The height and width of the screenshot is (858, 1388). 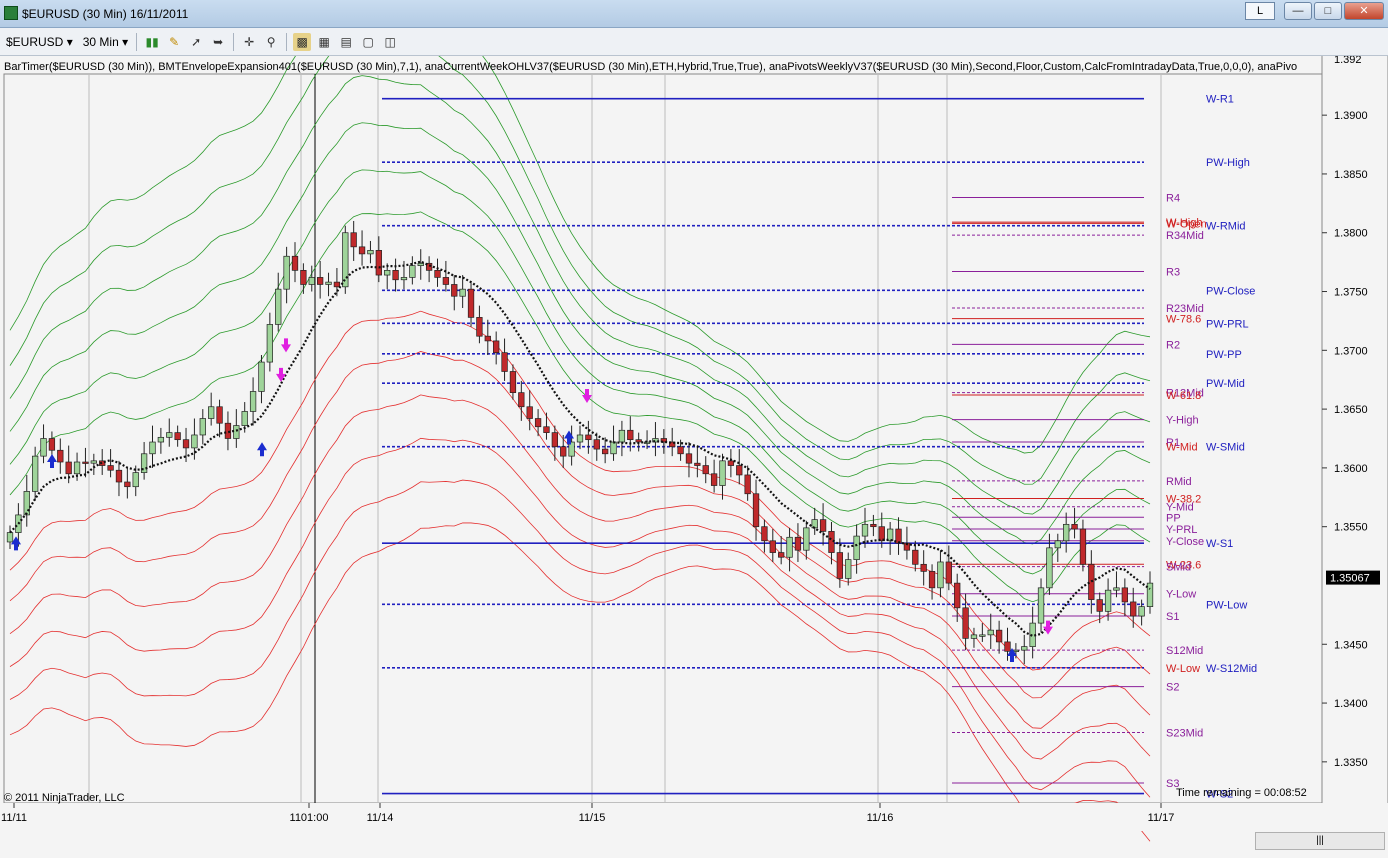 I want to click on crosshair-icon: ✛, so click(x=249, y=42).